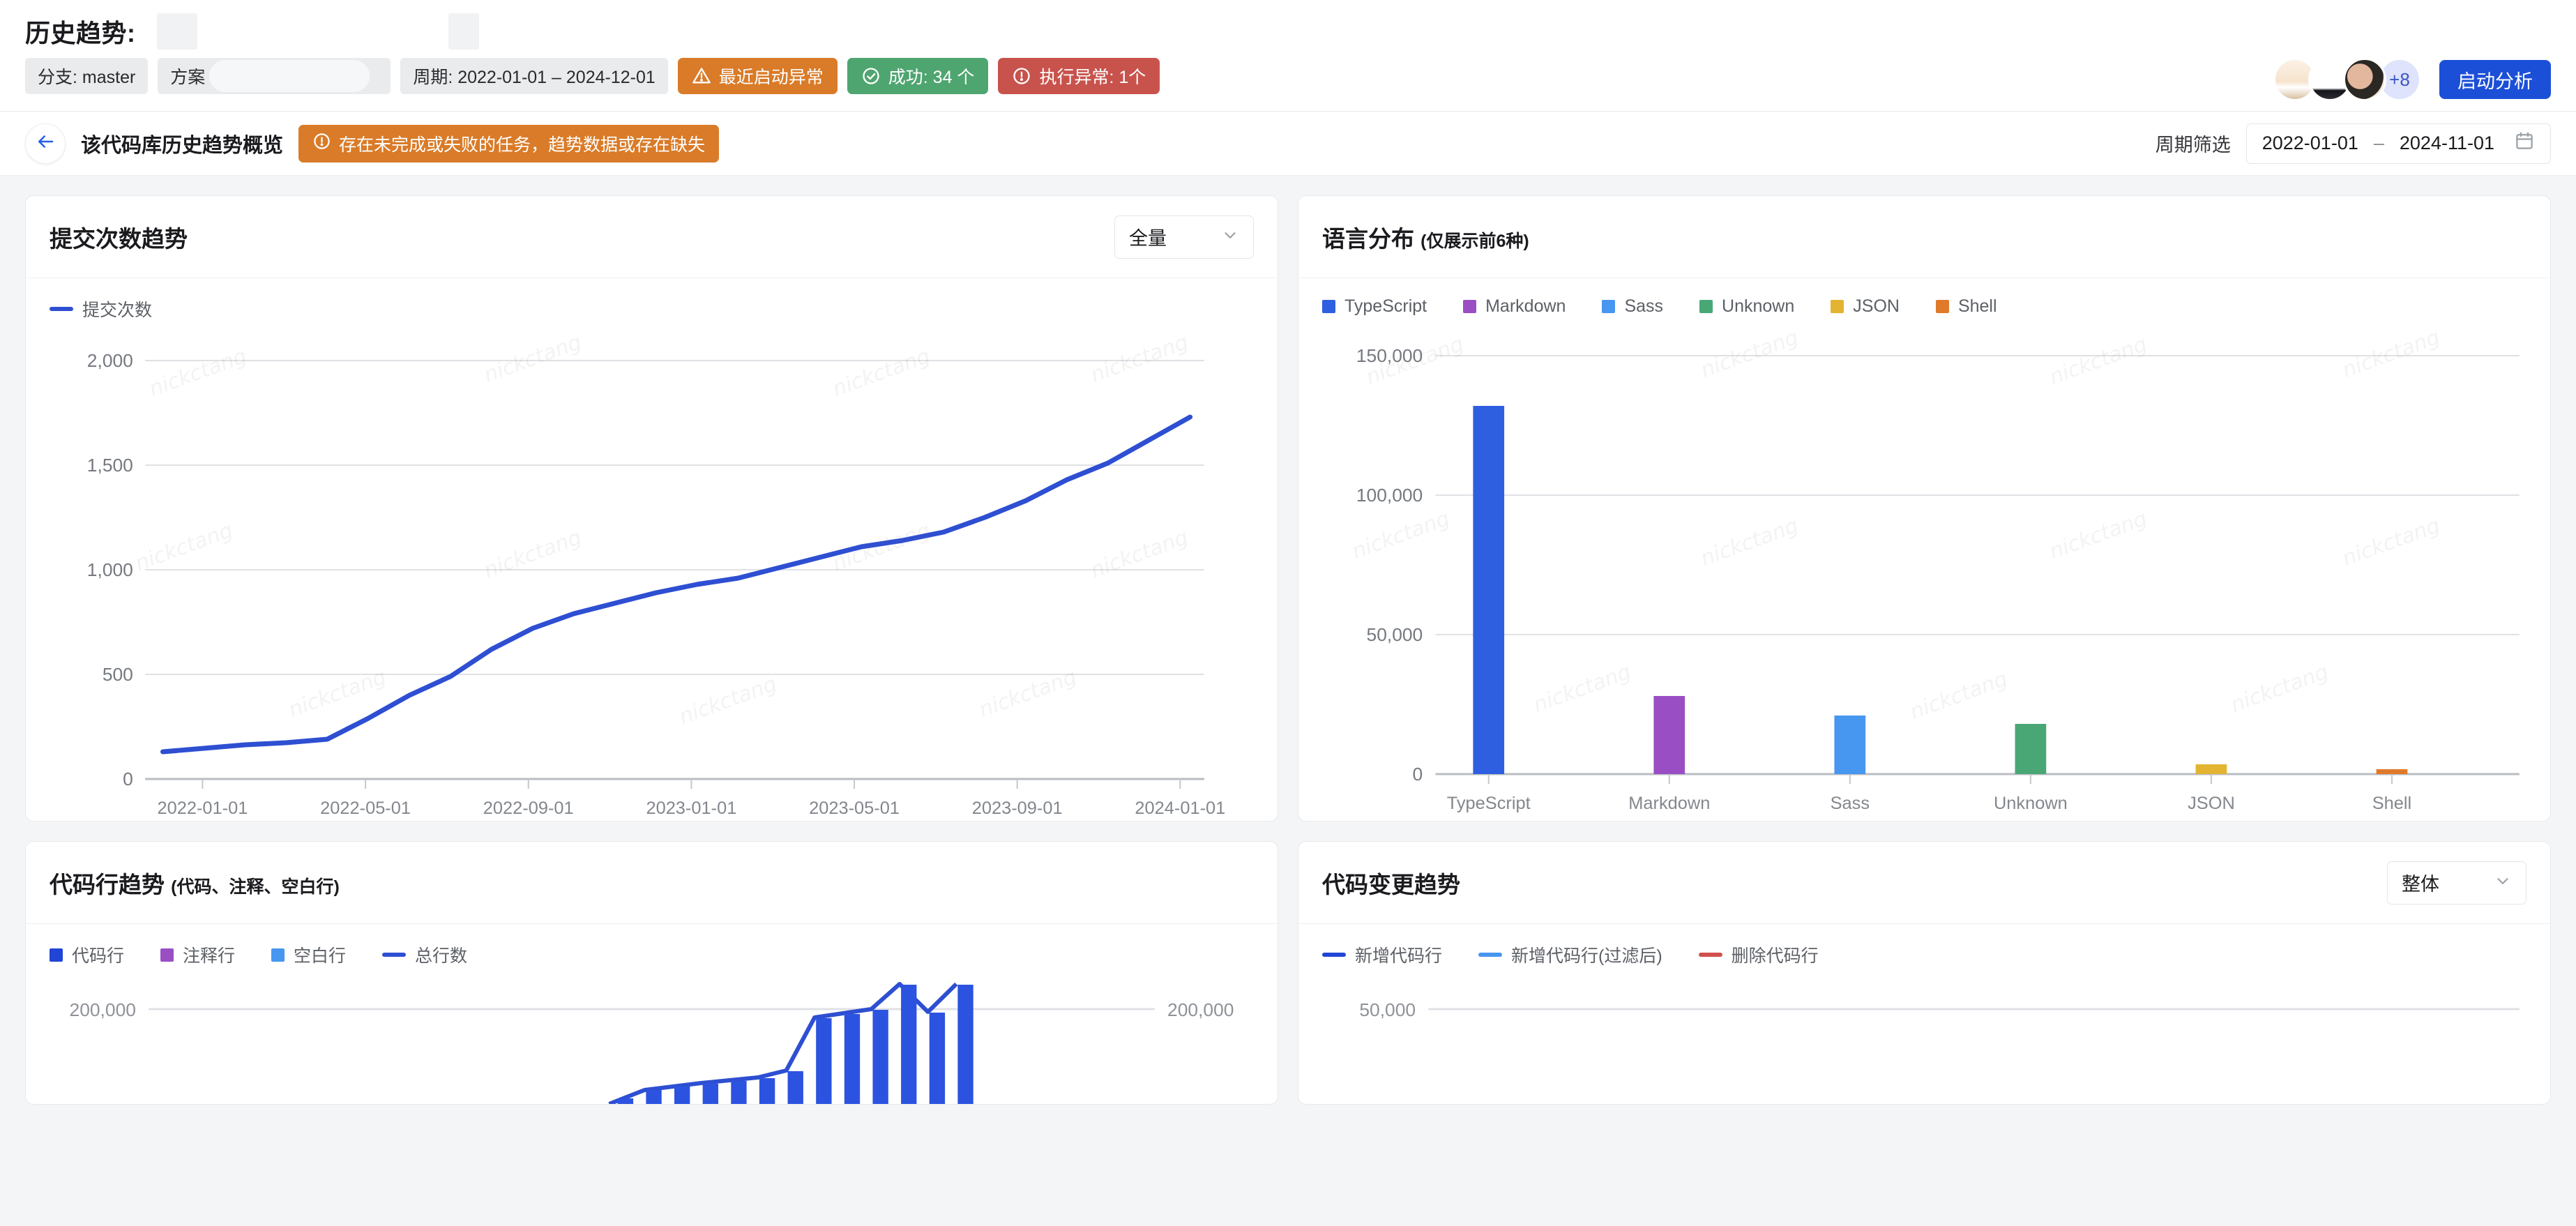 The width and height of the screenshot is (2576, 1226). I want to click on date-range-picker: 2022-01-01 – 2024-11-01, so click(2398, 143).